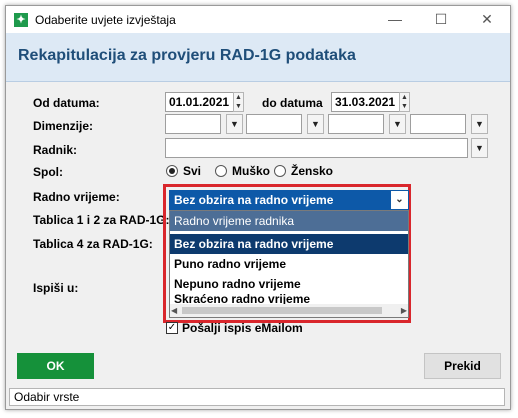  Describe the element at coordinates (312, 171) in the screenshot. I see `spol-zensko-label: Žensko` at that location.